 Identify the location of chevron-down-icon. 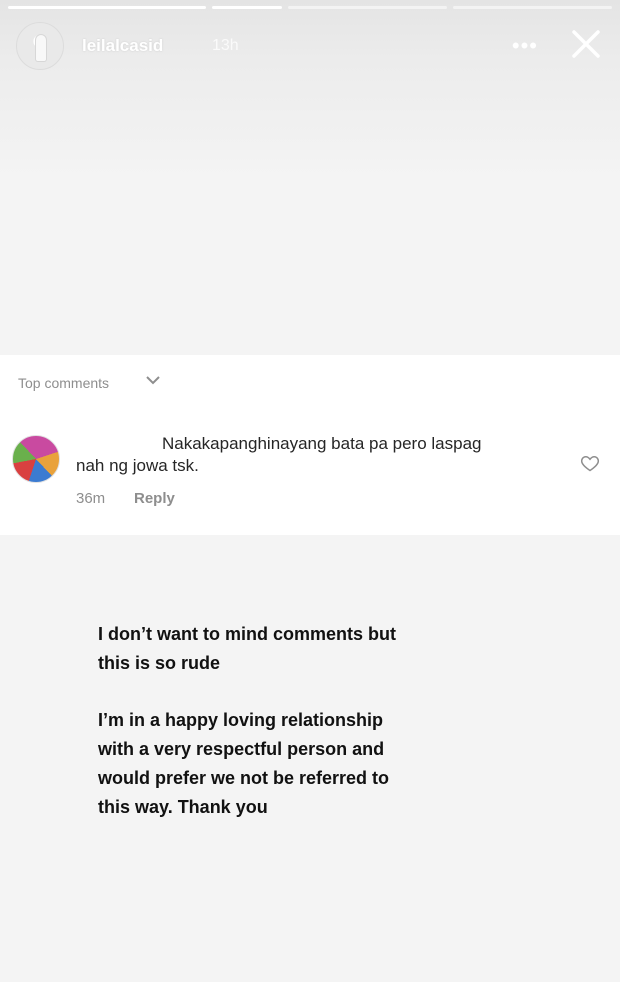
(153, 380).